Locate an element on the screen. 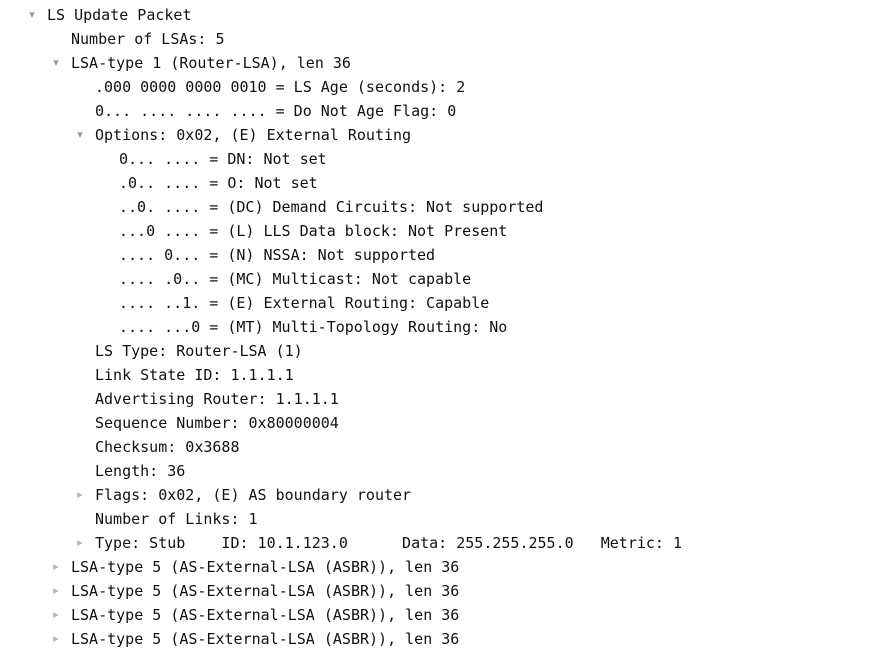 This screenshot has height=657, width=872. tree-row: Flags: 0x02, (E) AS boundary router is located at coordinates (436, 495).